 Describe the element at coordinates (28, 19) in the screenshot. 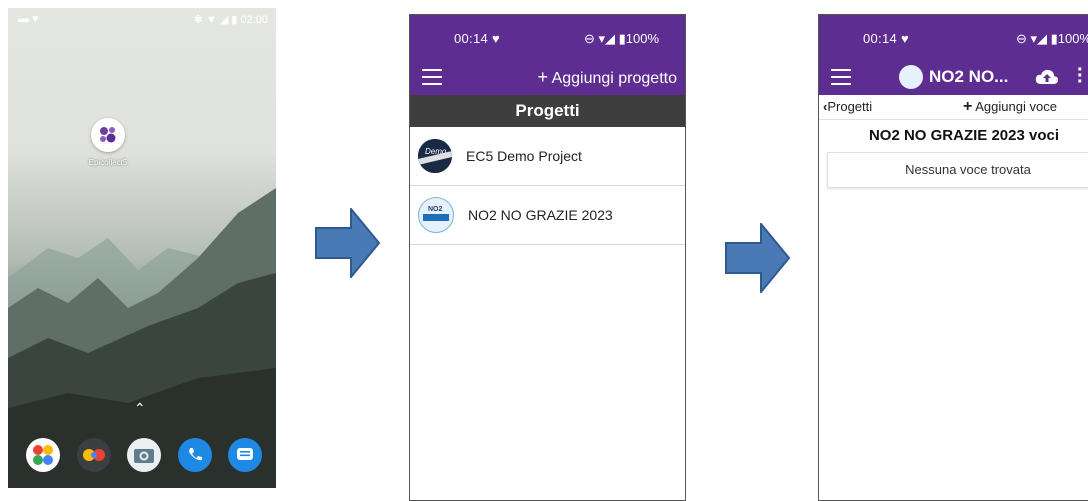

I see `notification-icons: ▬ ♥` at that location.